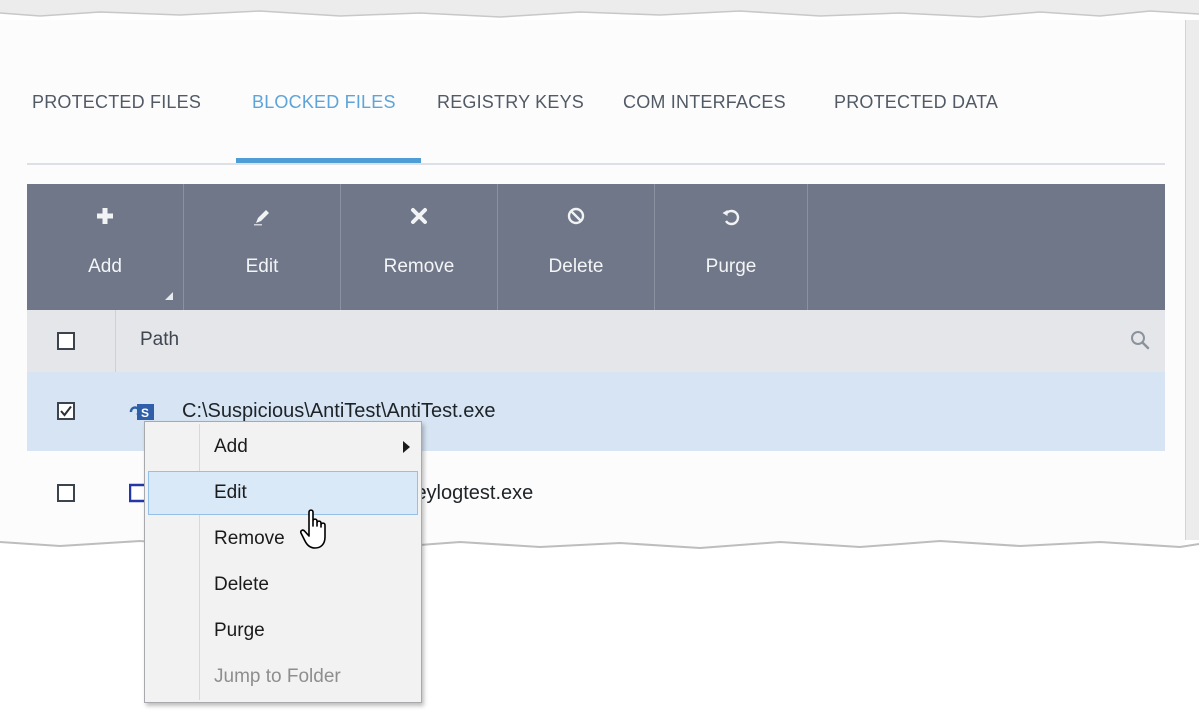 The width and height of the screenshot is (1199, 710). I want to click on menu-item-add: Add, so click(283, 447).